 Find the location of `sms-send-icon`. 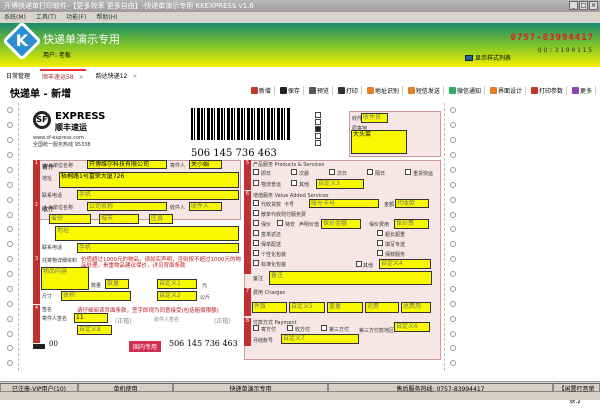

sms-send-icon is located at coordinates (411, 90).